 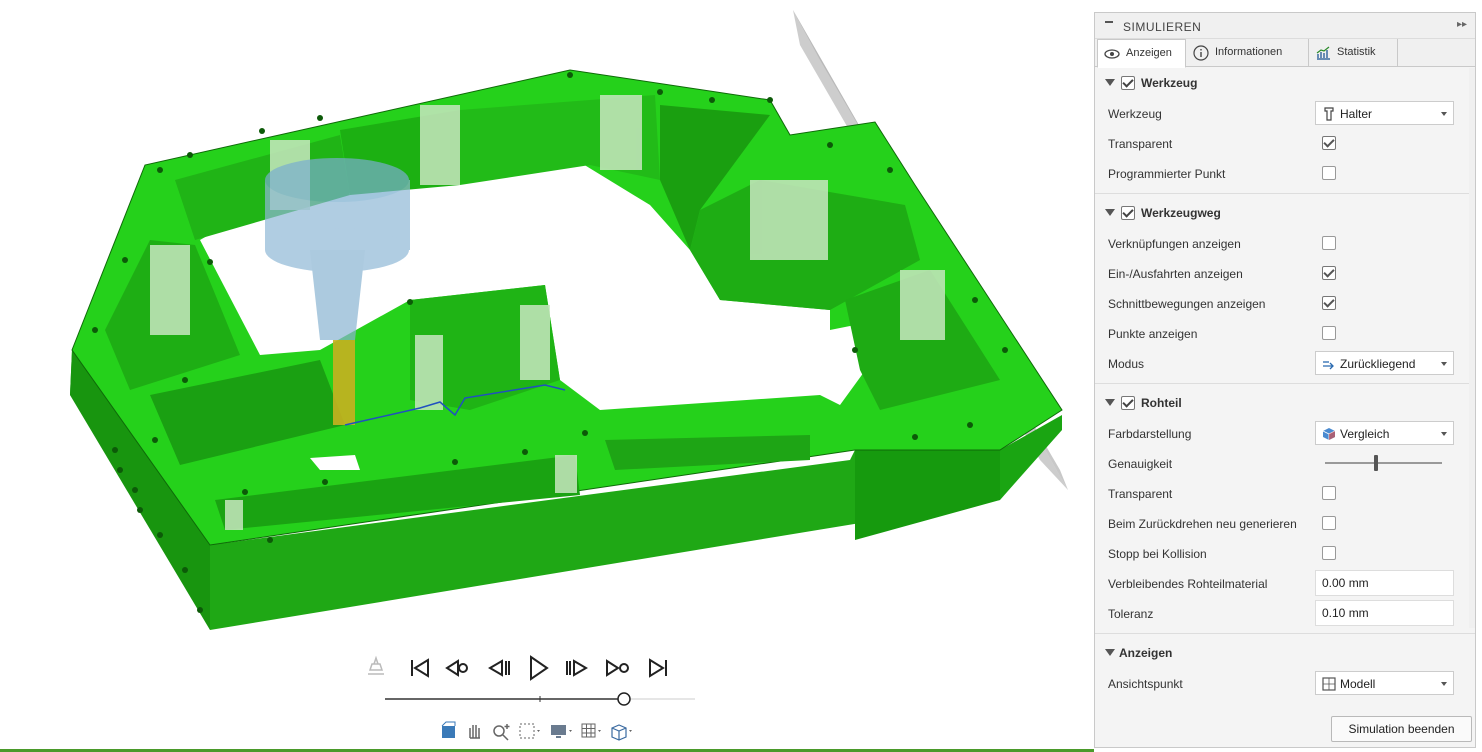 I want to click on skip-to-end-button, so click(x=658, y=668).